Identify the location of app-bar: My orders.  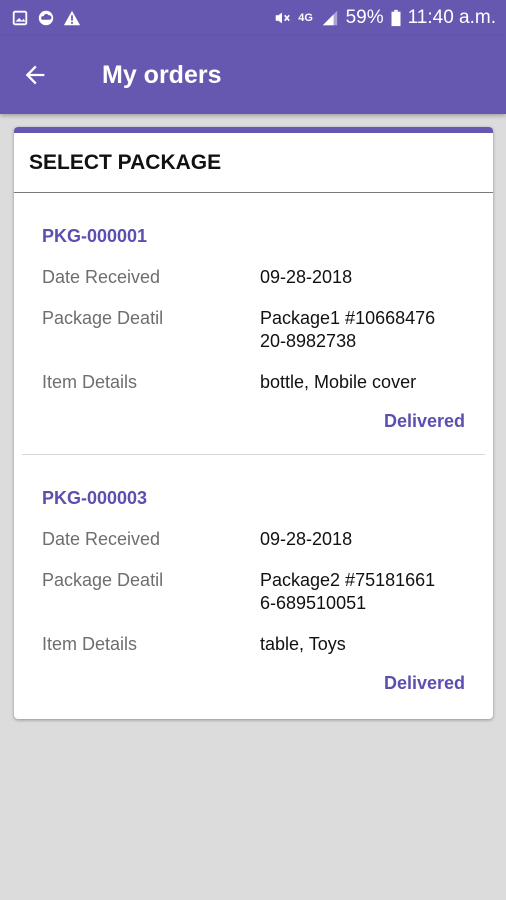
(253, 75).